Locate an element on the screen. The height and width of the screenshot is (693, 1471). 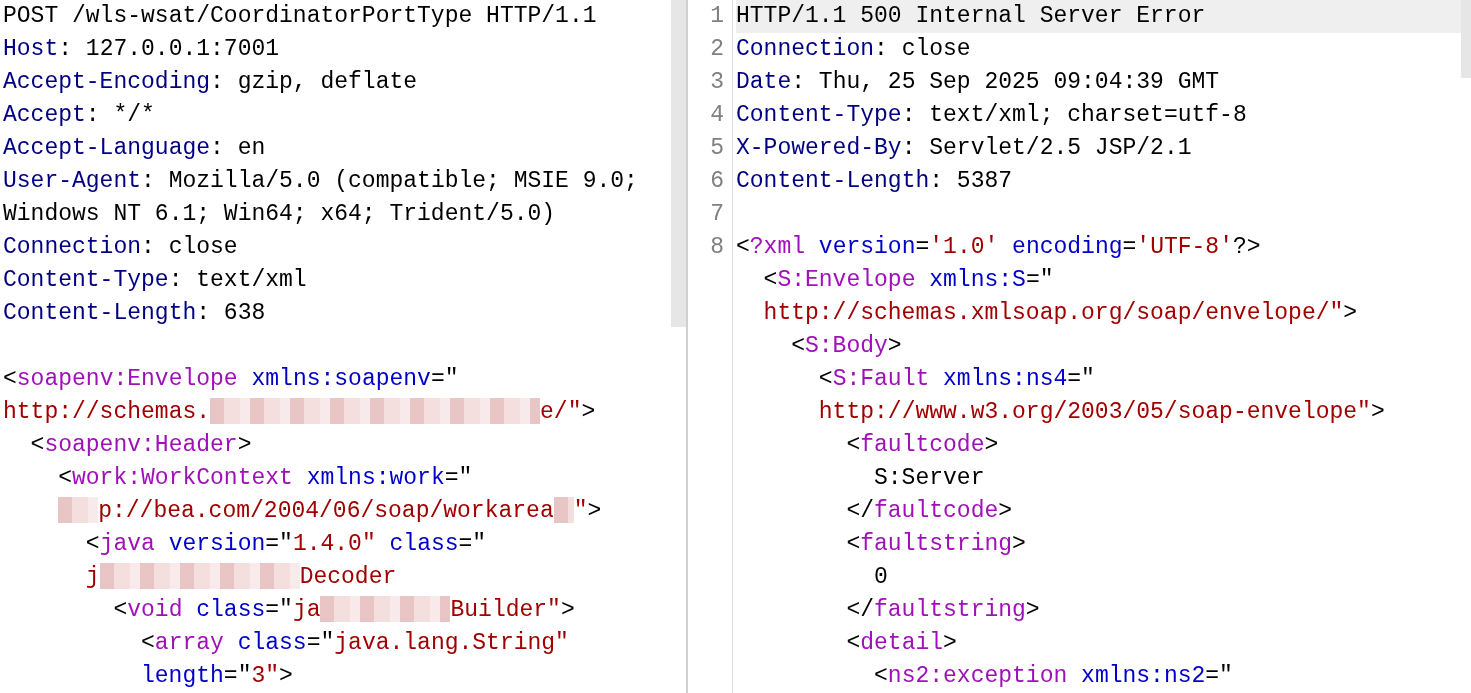
code-line: Windows NT 6.1; Win64; x64; Trident/5.0) is located at coordinates (280, 214).